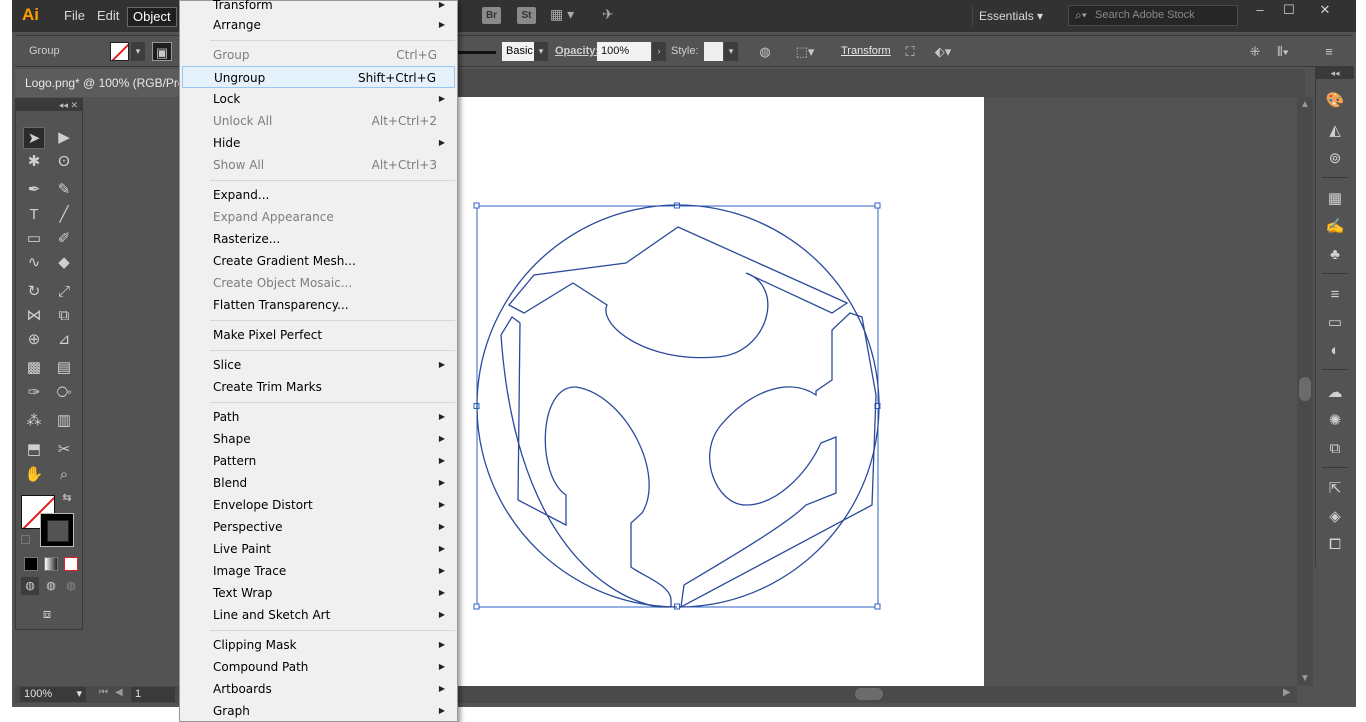 Image resolution: width=1366 pixels, height=722 pixels. What do you see at coordinates (34, 239) in the screenshot?
I see `rectangle-tool-icon: ▭` at bounding box center [34, 239].